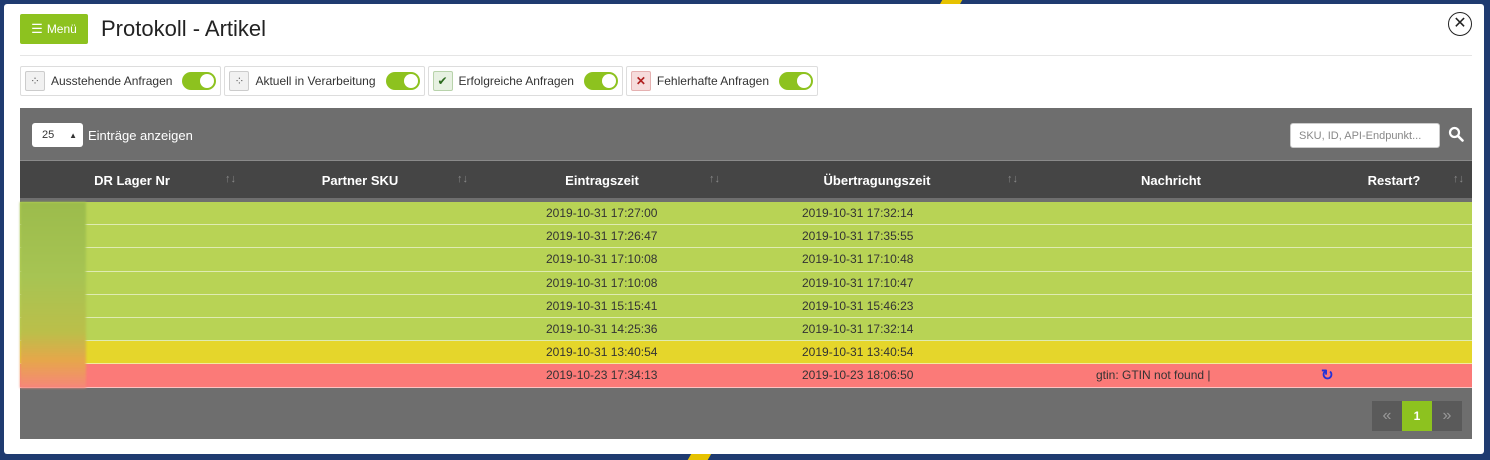  What do you see at coordinates (746, 132) in the screenshot?
I see `table-toolbar: 25 ▲ Einträge anzeigen` at bounding box center [746, 132].